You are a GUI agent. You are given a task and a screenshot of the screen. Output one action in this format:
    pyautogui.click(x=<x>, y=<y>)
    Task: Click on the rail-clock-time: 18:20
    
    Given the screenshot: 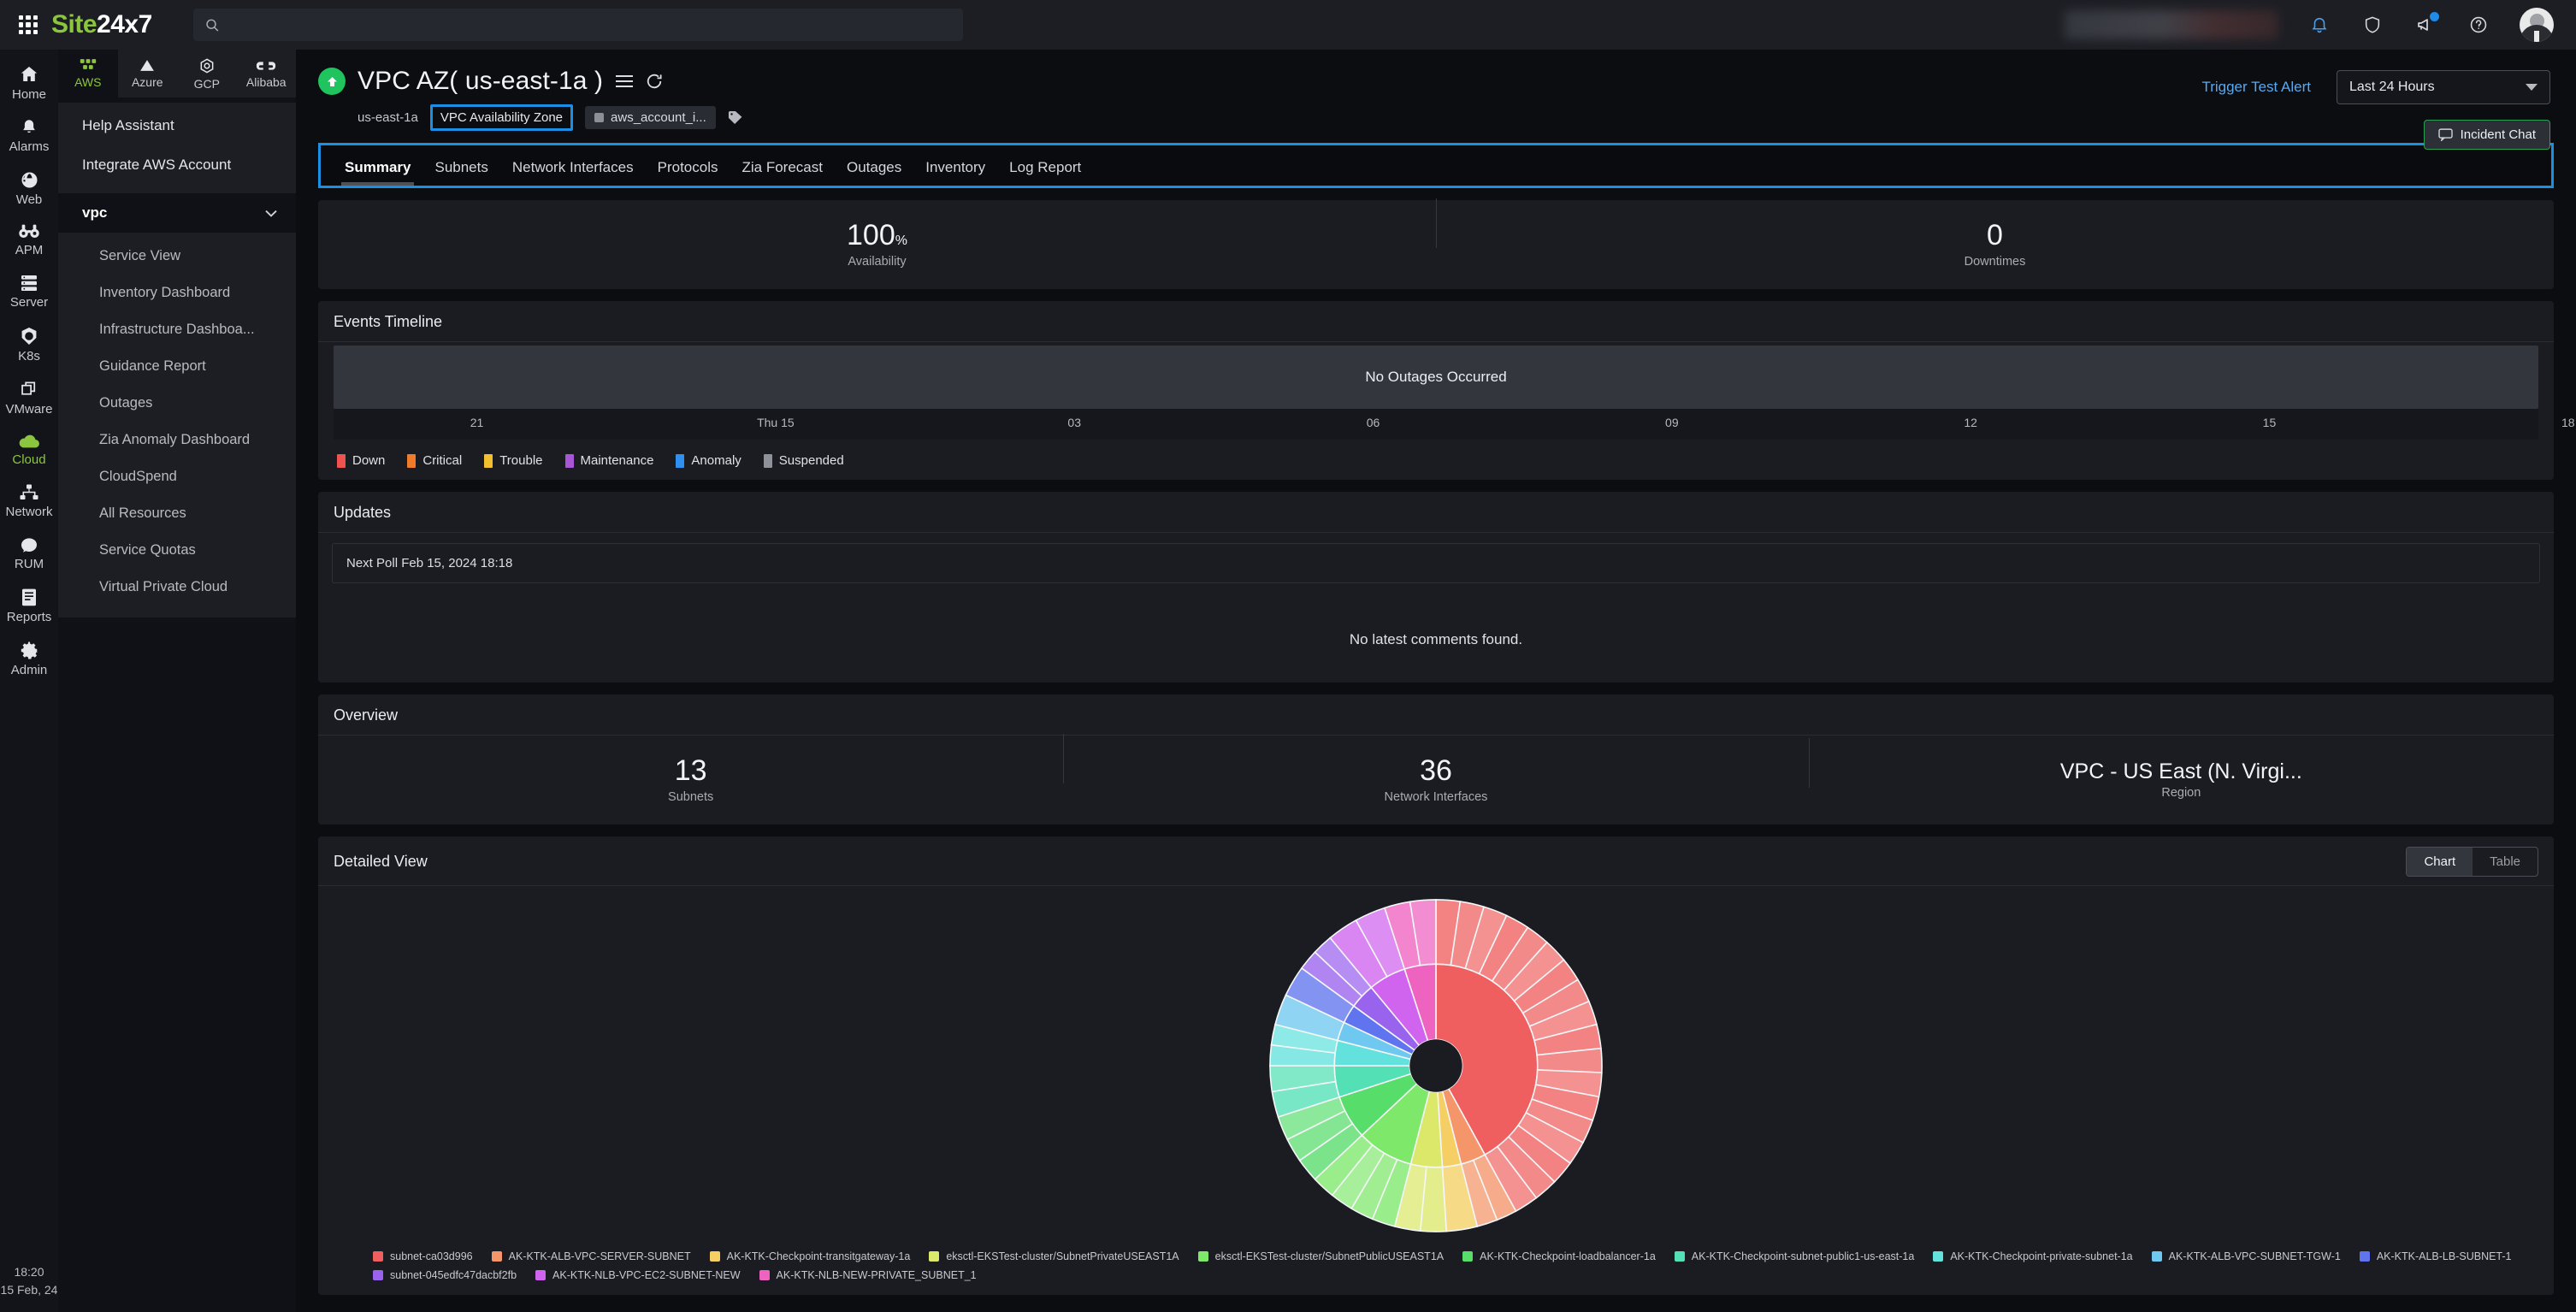 What is the action you would take?
    pyautogui.click(x=29, y=1271)
    